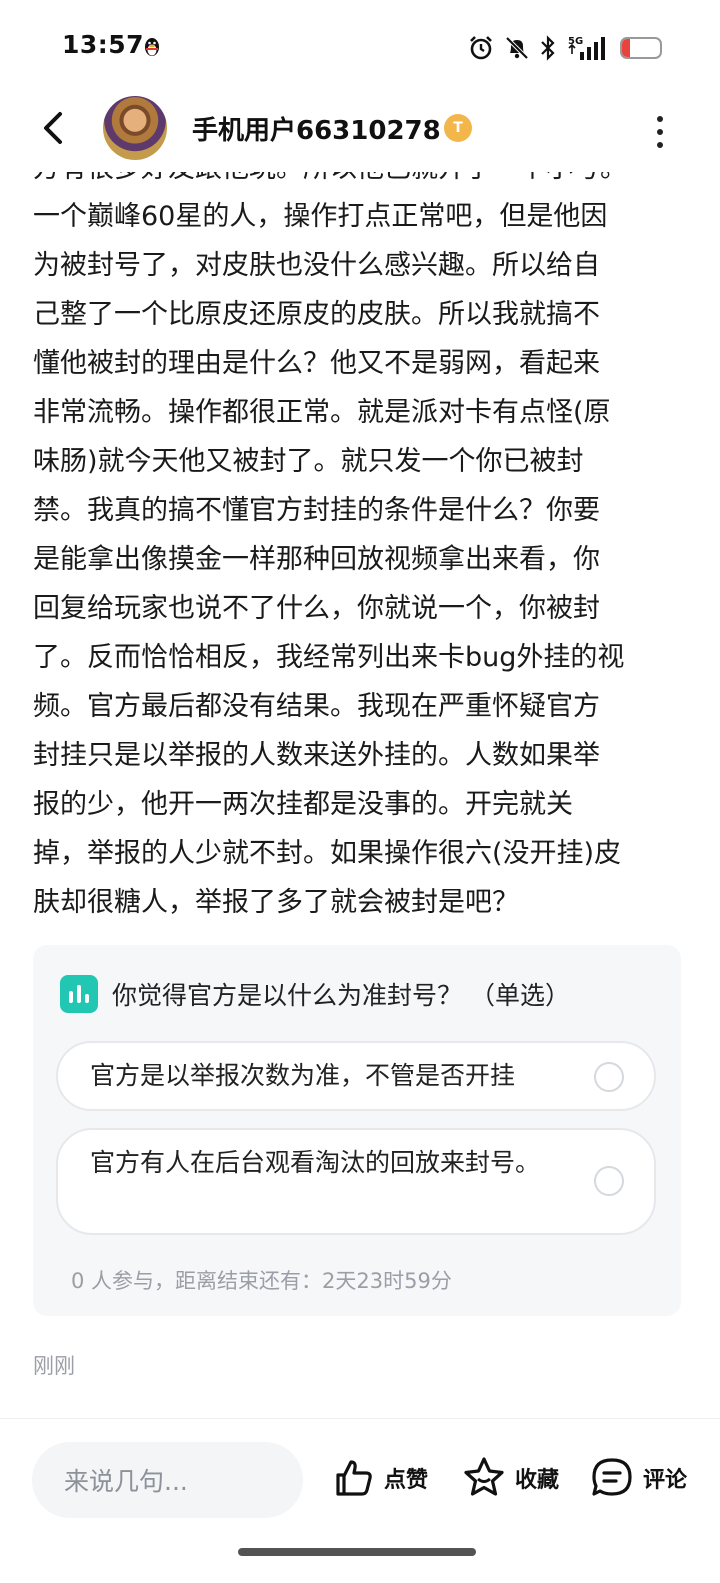 The image size is (720, 1583). What do you see at coordinates (303, 804) in the screenshot?
I see `article-line: 报的少，他开一两次挂都是没事的。开完就关` at bounding box center [303, 804].